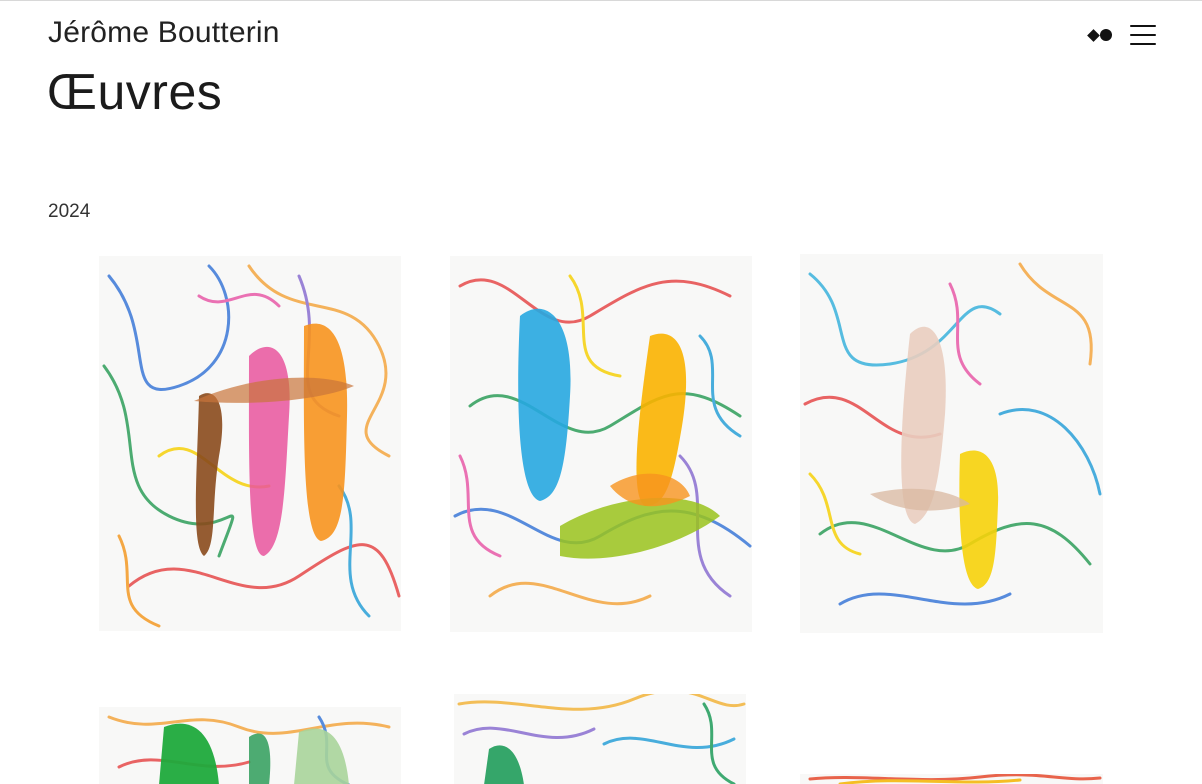  What do you see at coordinates (1121, 35) in the screenshot?
I see `header-icons` at bounding box center [1121, 35].